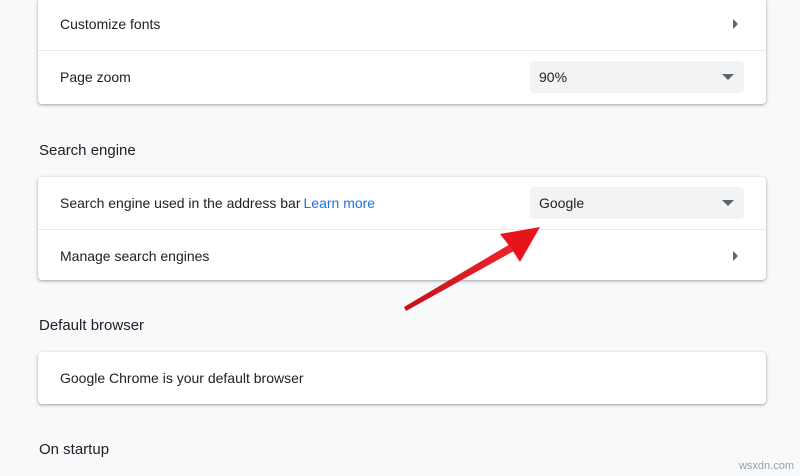 This screenshot has height=476, width=800. What do you see at coordinates (402, 25) in the screenshot?
I see `customize-fonts-row: Customize fonts` at bounding box center [402, 25].